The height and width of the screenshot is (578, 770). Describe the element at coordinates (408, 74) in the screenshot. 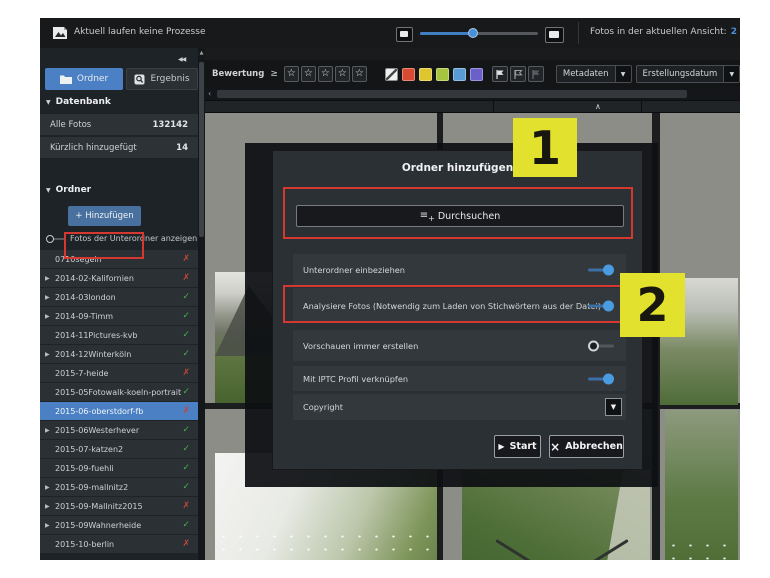

I see `color-filter-red` at that location.